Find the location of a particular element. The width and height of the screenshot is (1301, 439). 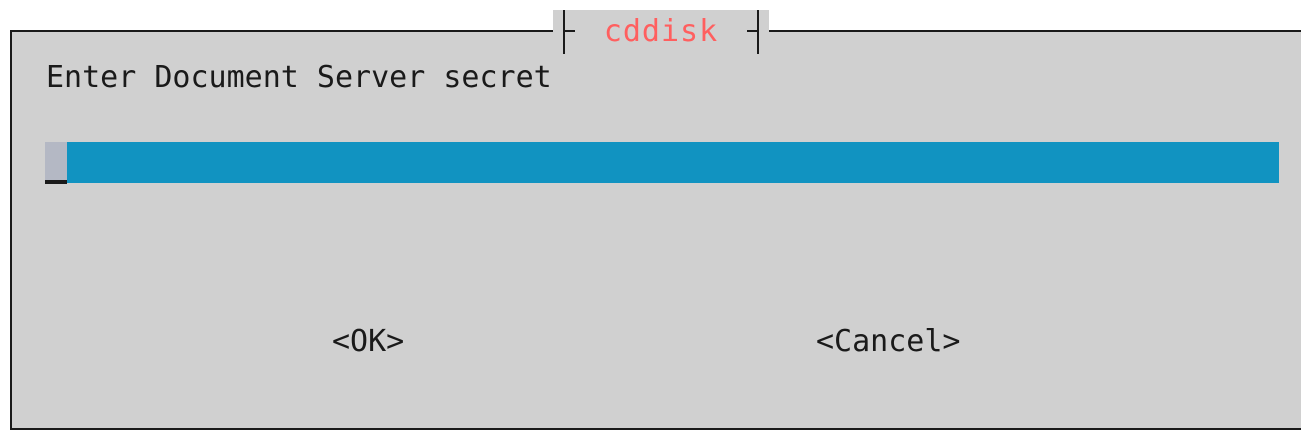

title-left-separator is located at coordinates (569, 32).